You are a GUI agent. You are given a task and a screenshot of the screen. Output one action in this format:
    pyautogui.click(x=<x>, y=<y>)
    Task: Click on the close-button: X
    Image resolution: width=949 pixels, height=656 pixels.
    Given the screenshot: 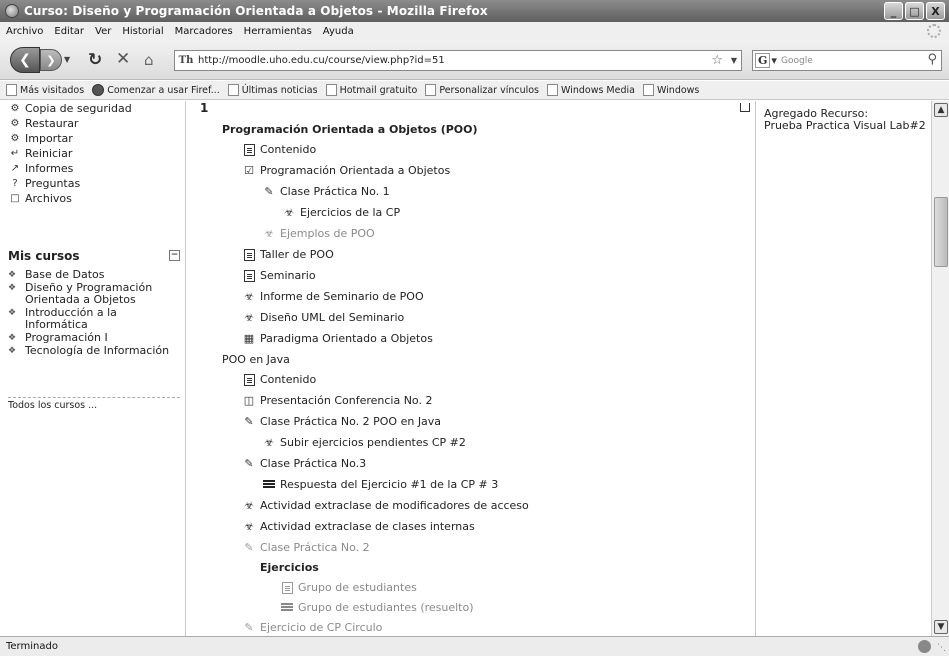 What is the action you would take?
    pyautogui.click(x=935, y=11)
    